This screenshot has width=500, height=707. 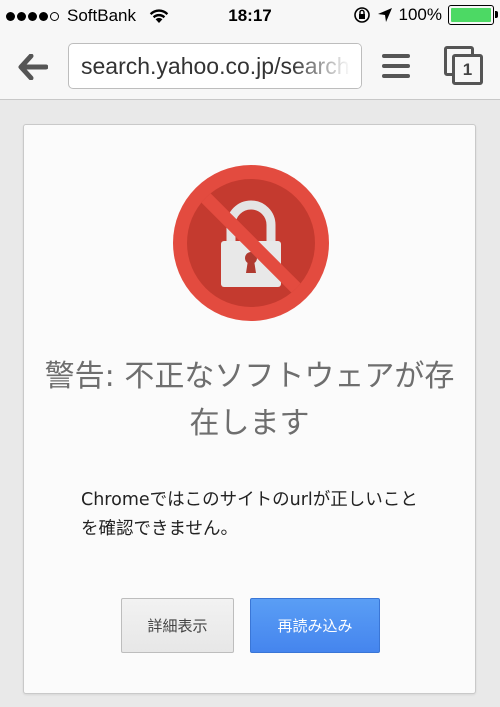 I want to click on tab-count: 1, so click(x=467, y=69).